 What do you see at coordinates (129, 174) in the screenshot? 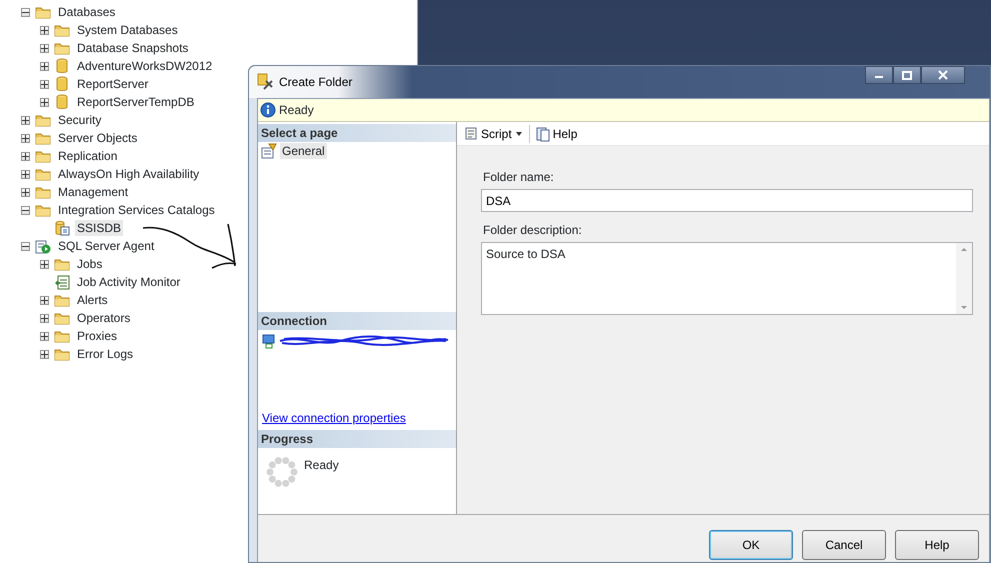
I see `tree-item: AlwaysOn High Availability` at bounding box center [129, 174].